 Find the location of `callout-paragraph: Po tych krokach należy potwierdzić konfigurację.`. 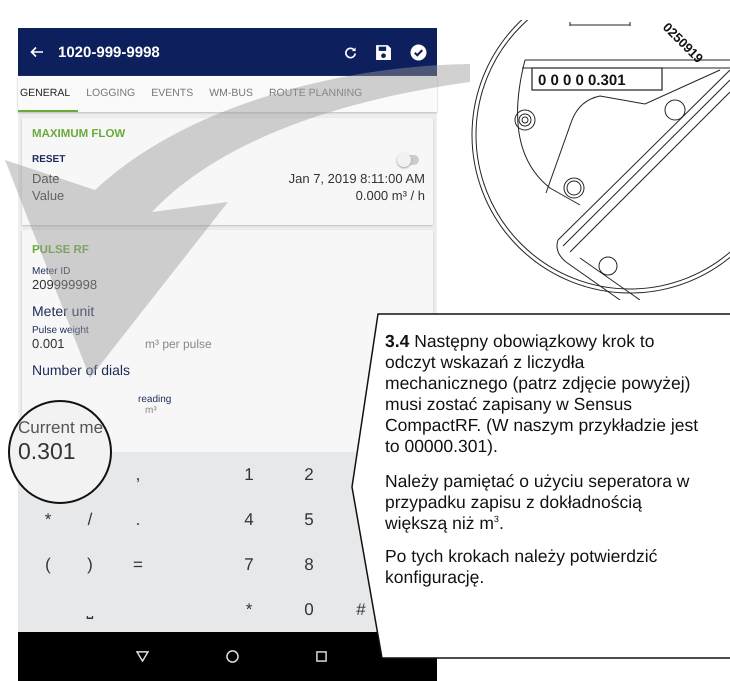

callout-paragraph: Po tych krokach należy potwierdzić konfigurację. is located at coordinates (521, 567).